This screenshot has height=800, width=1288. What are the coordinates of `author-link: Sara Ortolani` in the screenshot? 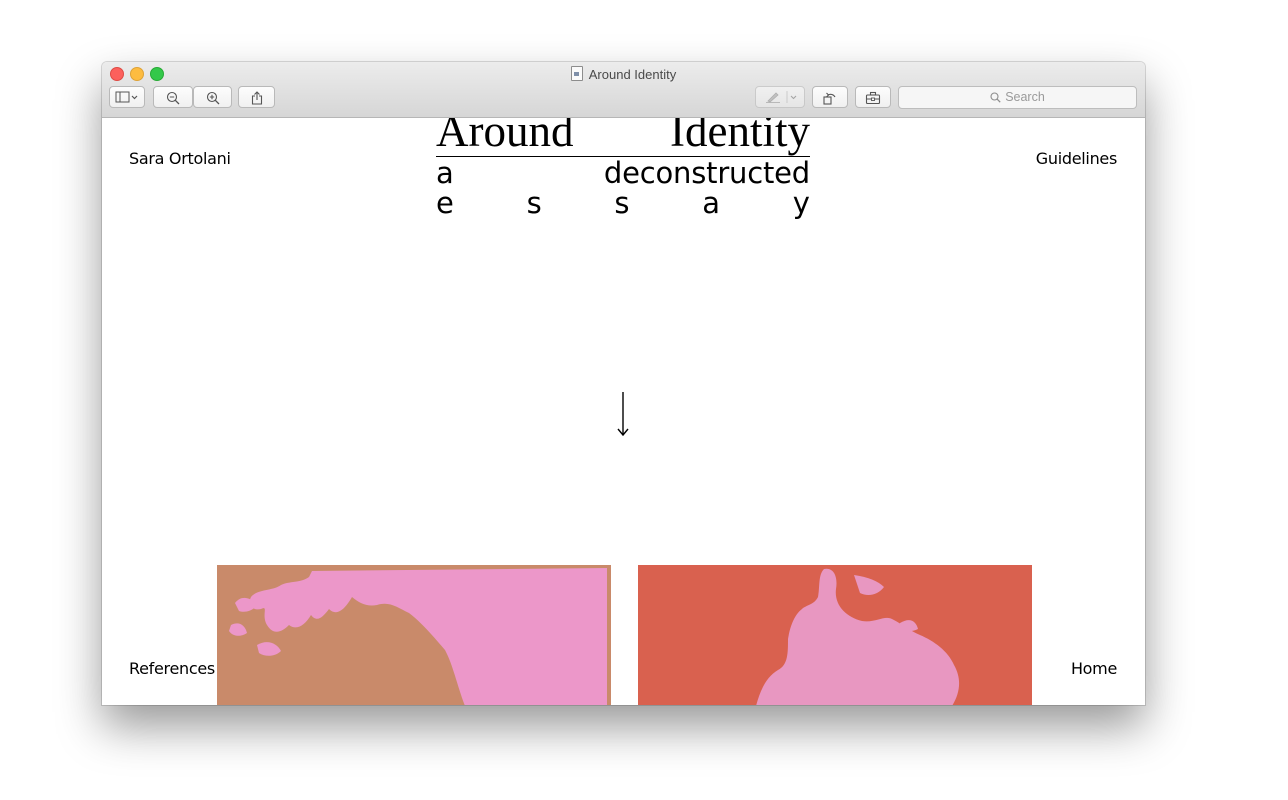 It's located at (180, 159).